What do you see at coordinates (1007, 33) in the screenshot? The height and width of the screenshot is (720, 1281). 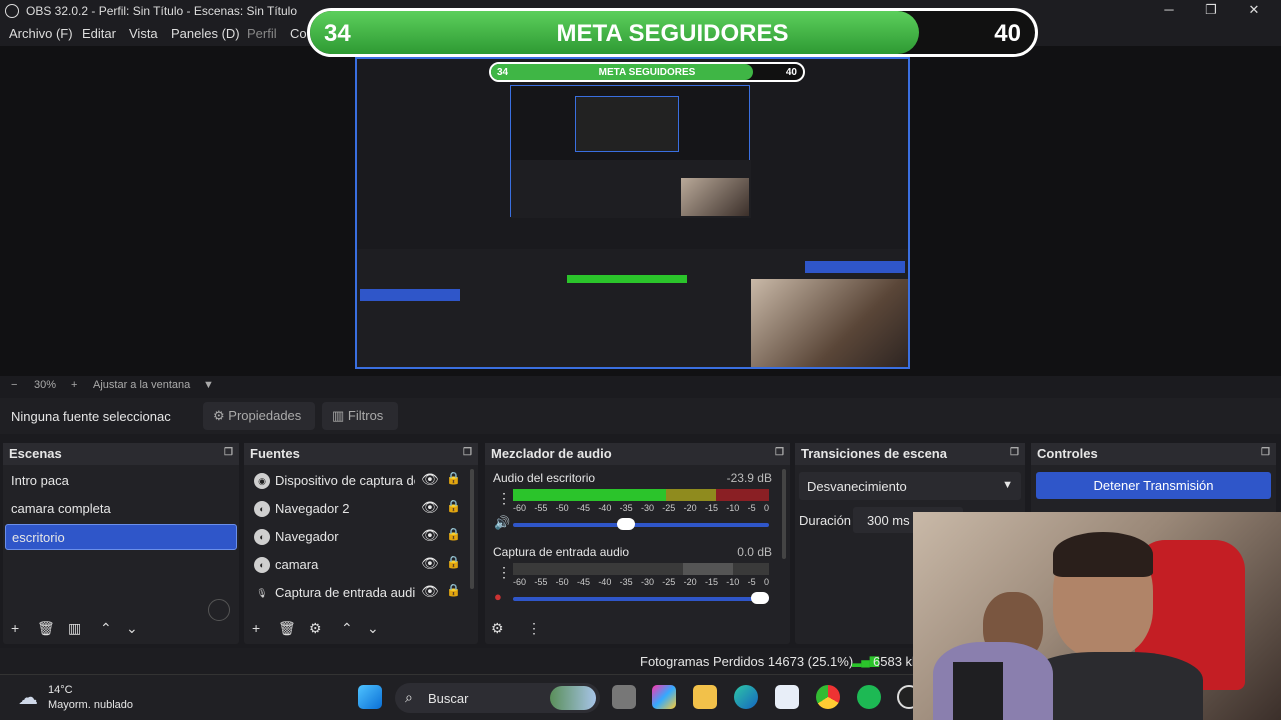 I see `goal-target: 40` at bounding box center [1007, 33].